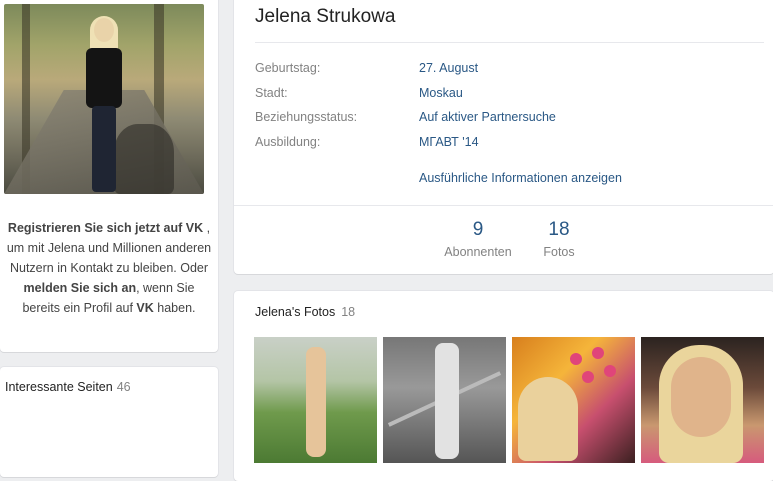 This screenshot has width=773, height=481. Describe the element at coordinates (104, 105) in the screenshot. I see `photo-person` at that location.